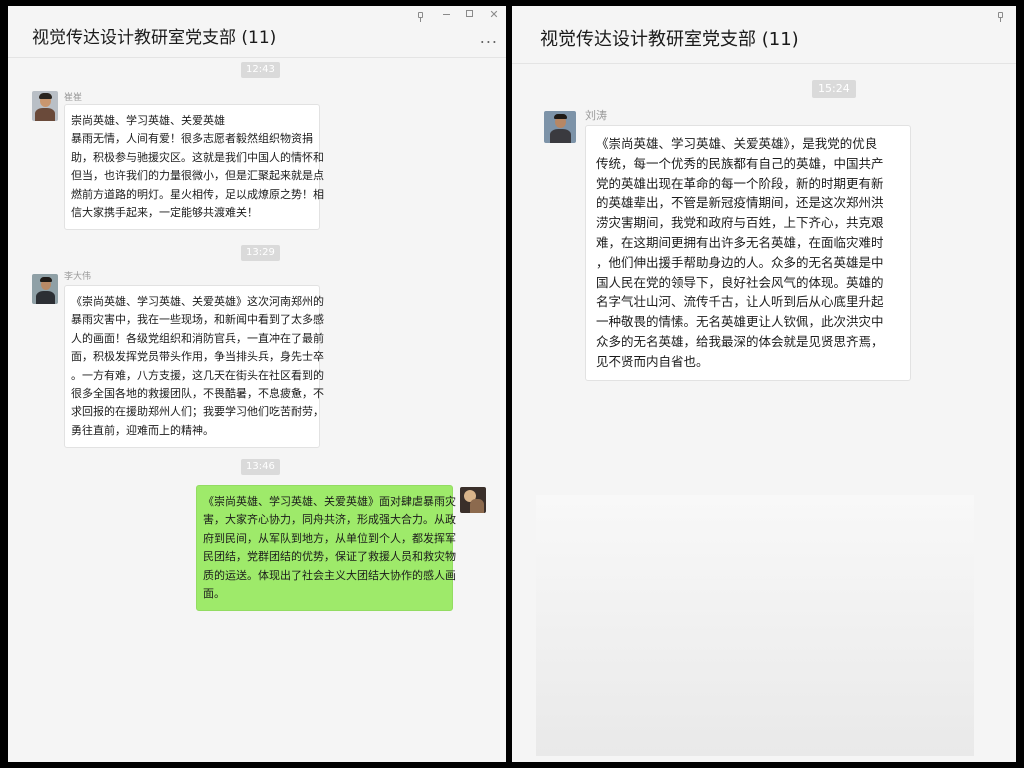 The width and height of the screenshot is (1024, 768). I want to click on message-line: 但当，也许我们的力量很微小，但是汇聚起来就是点, so click(197, 176).